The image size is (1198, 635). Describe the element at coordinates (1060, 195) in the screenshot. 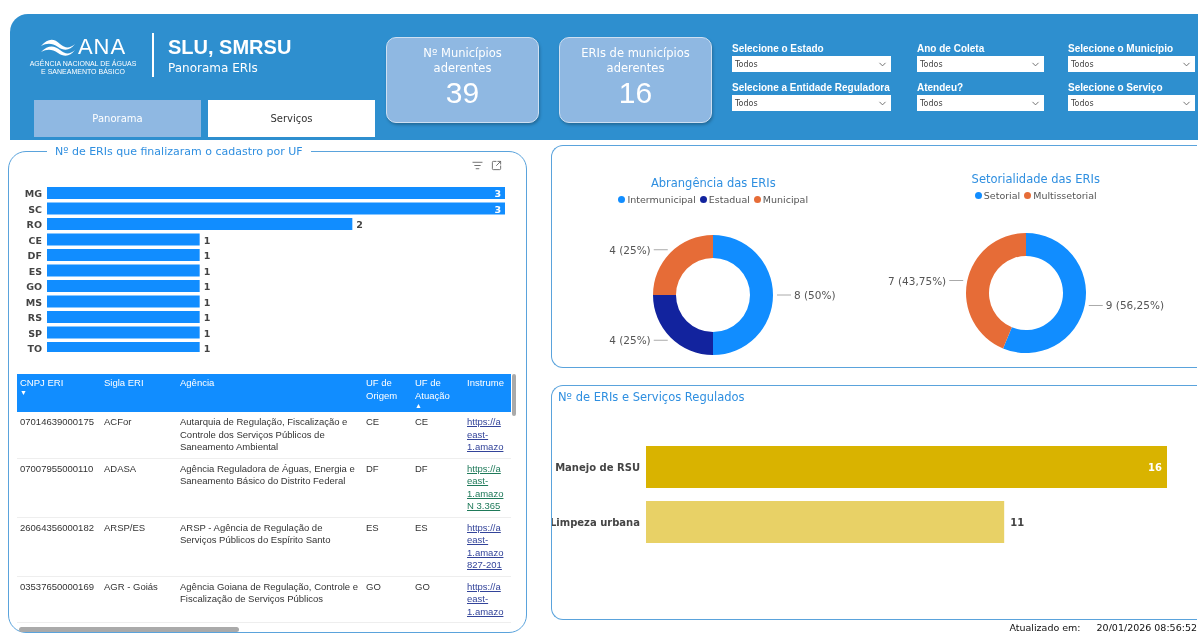

I see `legend-item: Multissetorial` at that location.